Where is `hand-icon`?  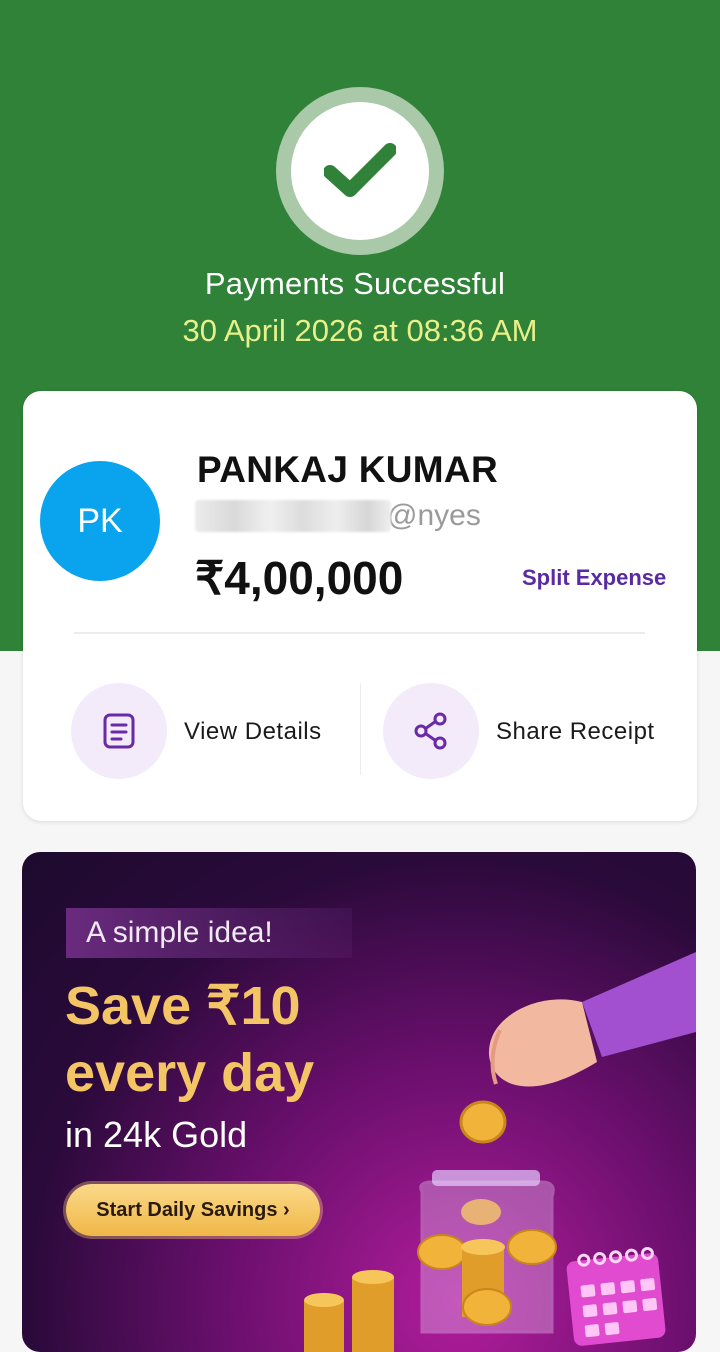 hand-icon is located at coordinates (542, 1043).